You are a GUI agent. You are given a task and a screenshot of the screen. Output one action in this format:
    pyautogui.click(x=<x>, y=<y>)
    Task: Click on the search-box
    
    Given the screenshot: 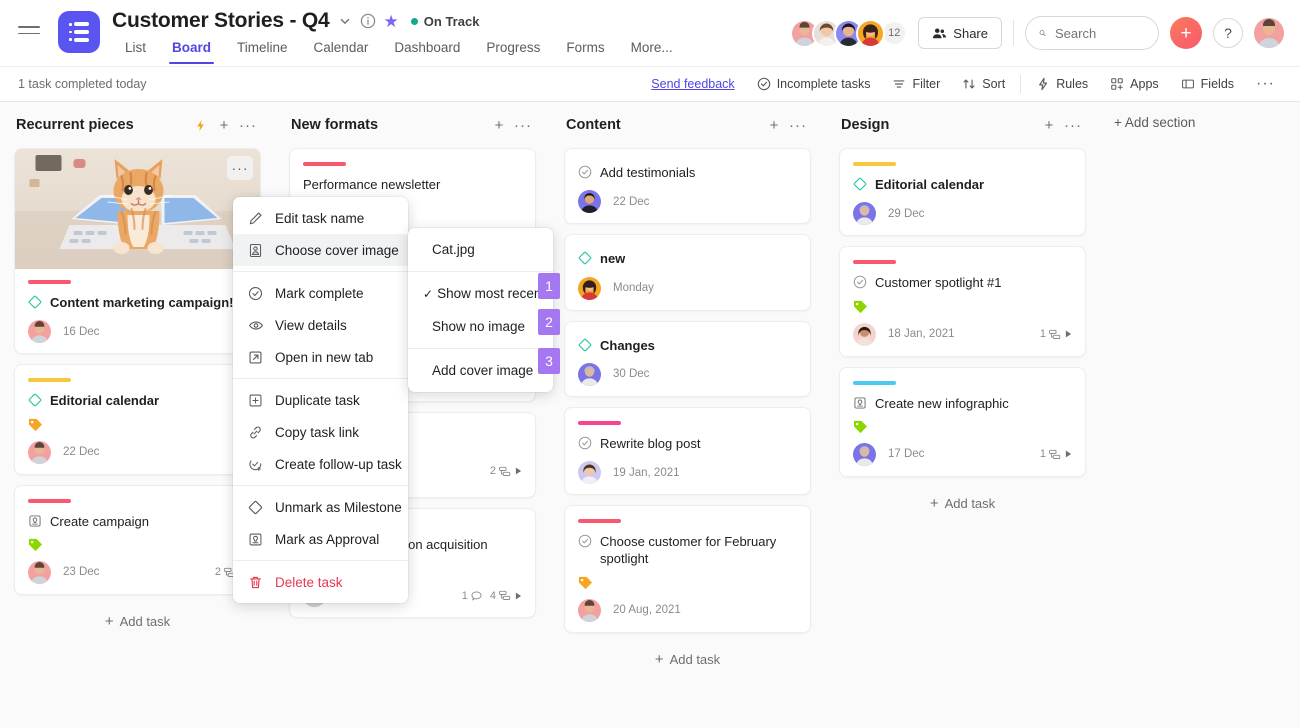 What is the action you would take?
    pyautogui.click(x=1092, y=33)
    